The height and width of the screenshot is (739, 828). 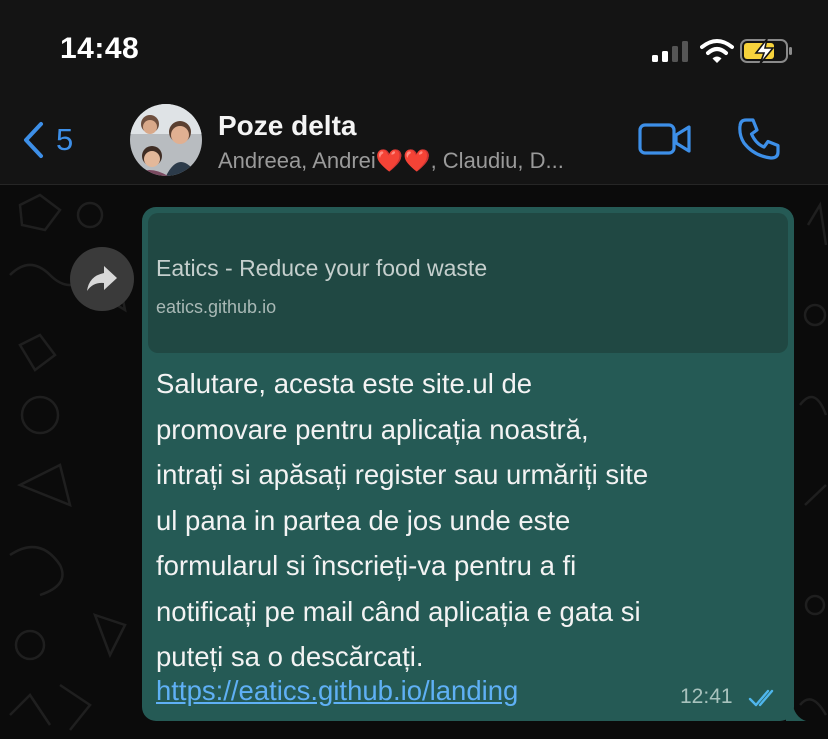 I want to click on phone-call-icon, so click(x=759, y=139).